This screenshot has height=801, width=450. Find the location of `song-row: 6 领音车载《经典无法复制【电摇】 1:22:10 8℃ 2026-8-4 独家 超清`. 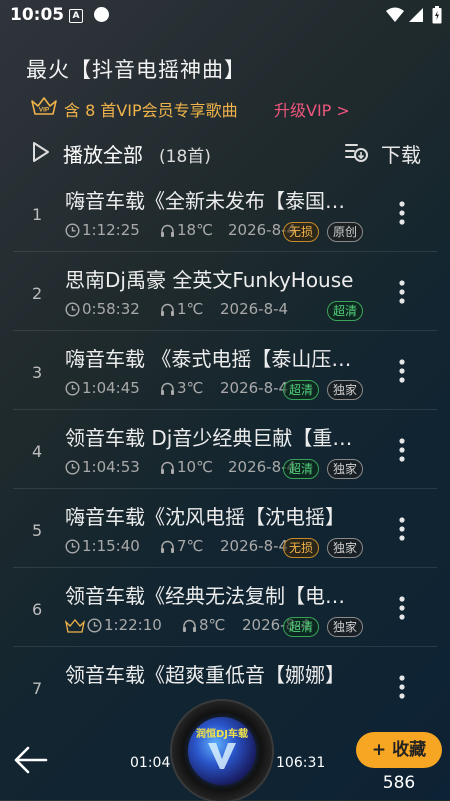

song-row: 6 领音车载《经典无法复制【电摇】 1:22:10 8℃ 2026-8-4 独家 超清 is located at coordinates (225, 607).